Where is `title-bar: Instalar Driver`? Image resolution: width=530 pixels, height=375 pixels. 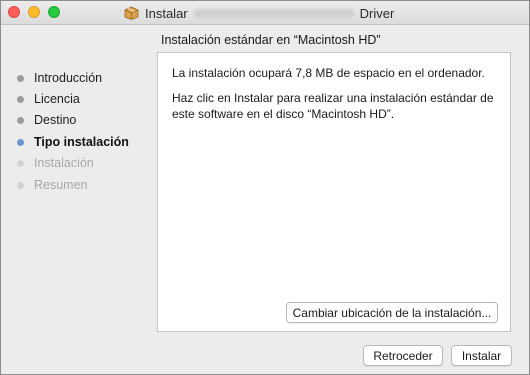 title-bar: Instalar Driver is located at coordinates (265, 13).